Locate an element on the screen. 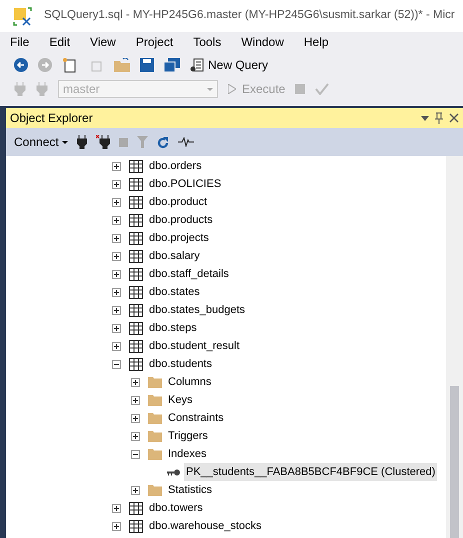  save-all-icon is located at coordinates (172, 65).